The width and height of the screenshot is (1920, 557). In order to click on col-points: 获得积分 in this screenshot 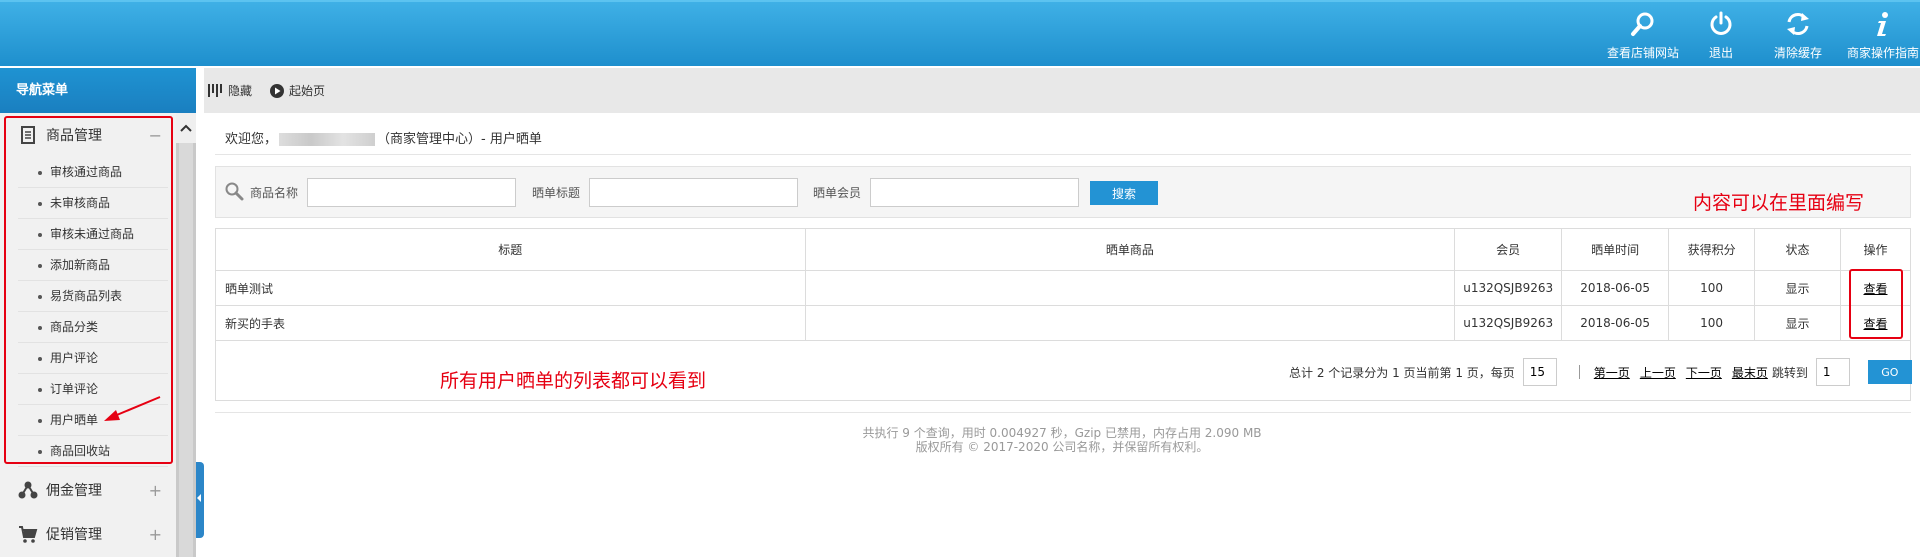, I will do `click(1712, 249)`.